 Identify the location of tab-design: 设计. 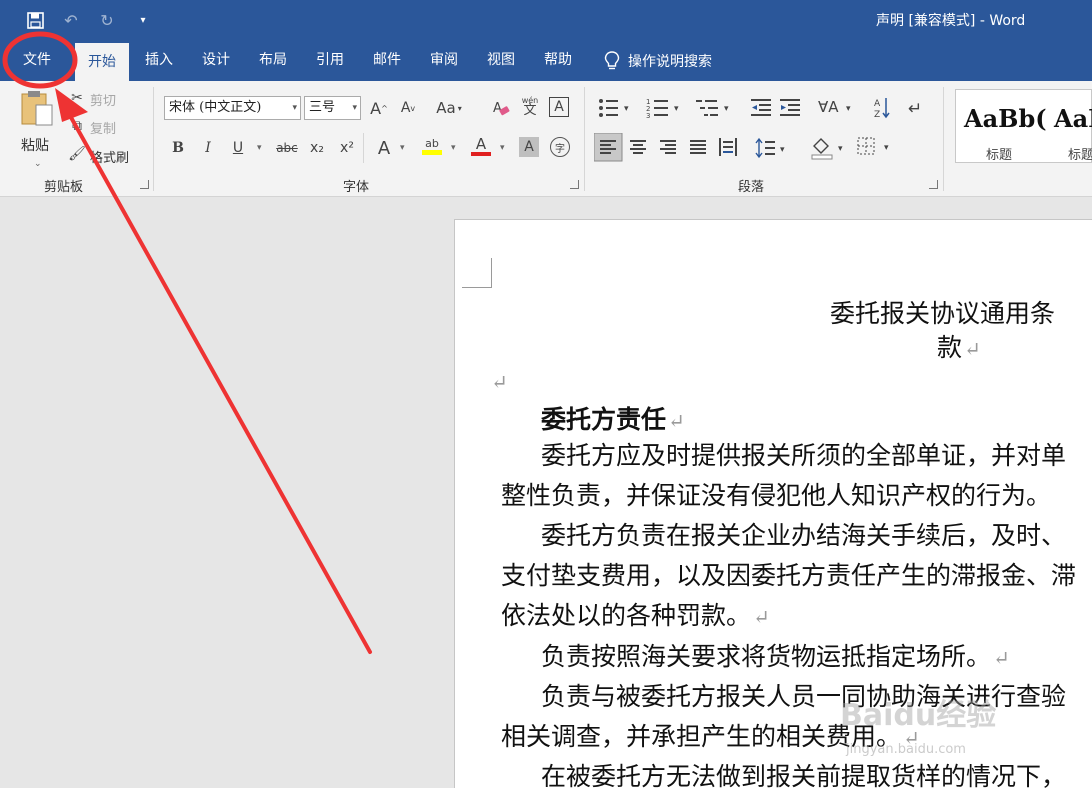
(216, 60).